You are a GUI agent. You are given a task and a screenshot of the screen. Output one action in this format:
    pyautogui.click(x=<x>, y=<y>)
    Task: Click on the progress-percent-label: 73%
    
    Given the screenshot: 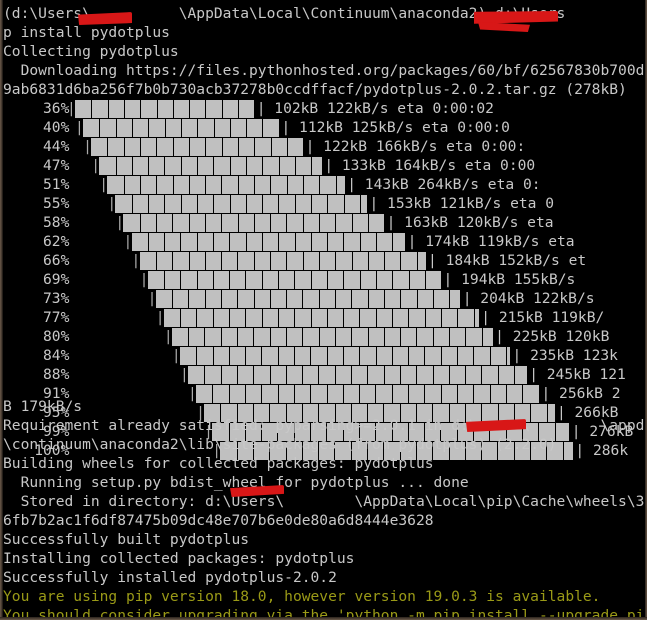 What is the action you would take?
    pyautogui.click(x=56, y=298)
    